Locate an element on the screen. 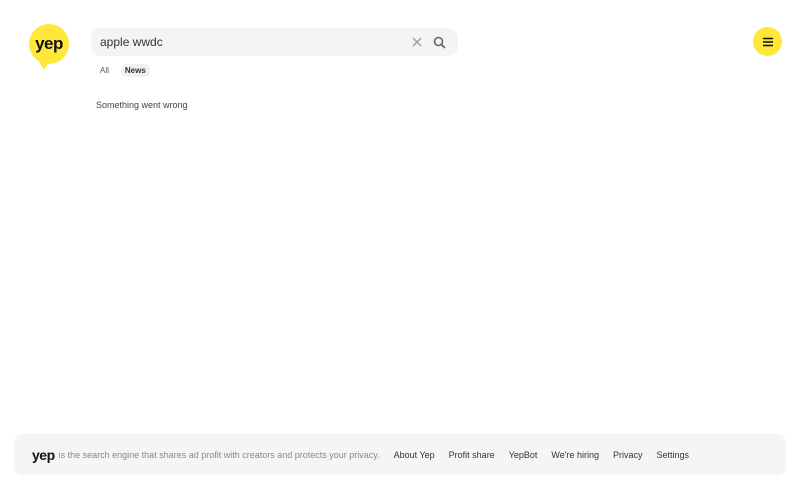  menu-button is located at coordinates (767, 41).